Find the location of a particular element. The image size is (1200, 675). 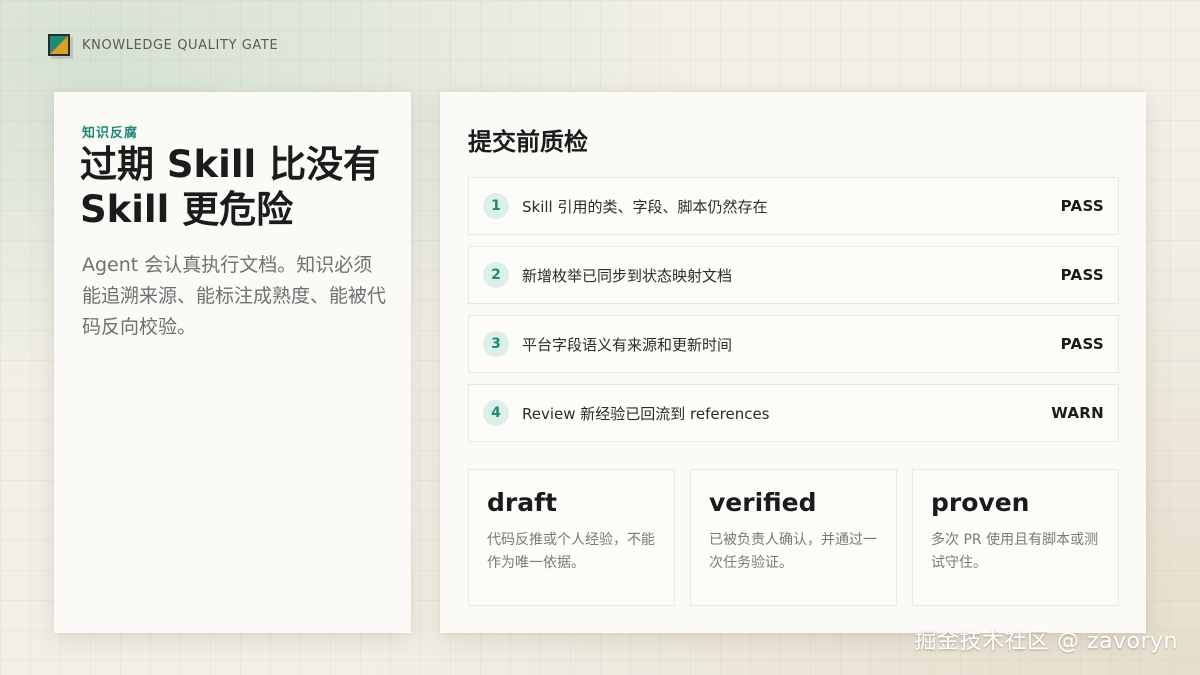

check-status: WARN is located at coordinates (1077, 413).